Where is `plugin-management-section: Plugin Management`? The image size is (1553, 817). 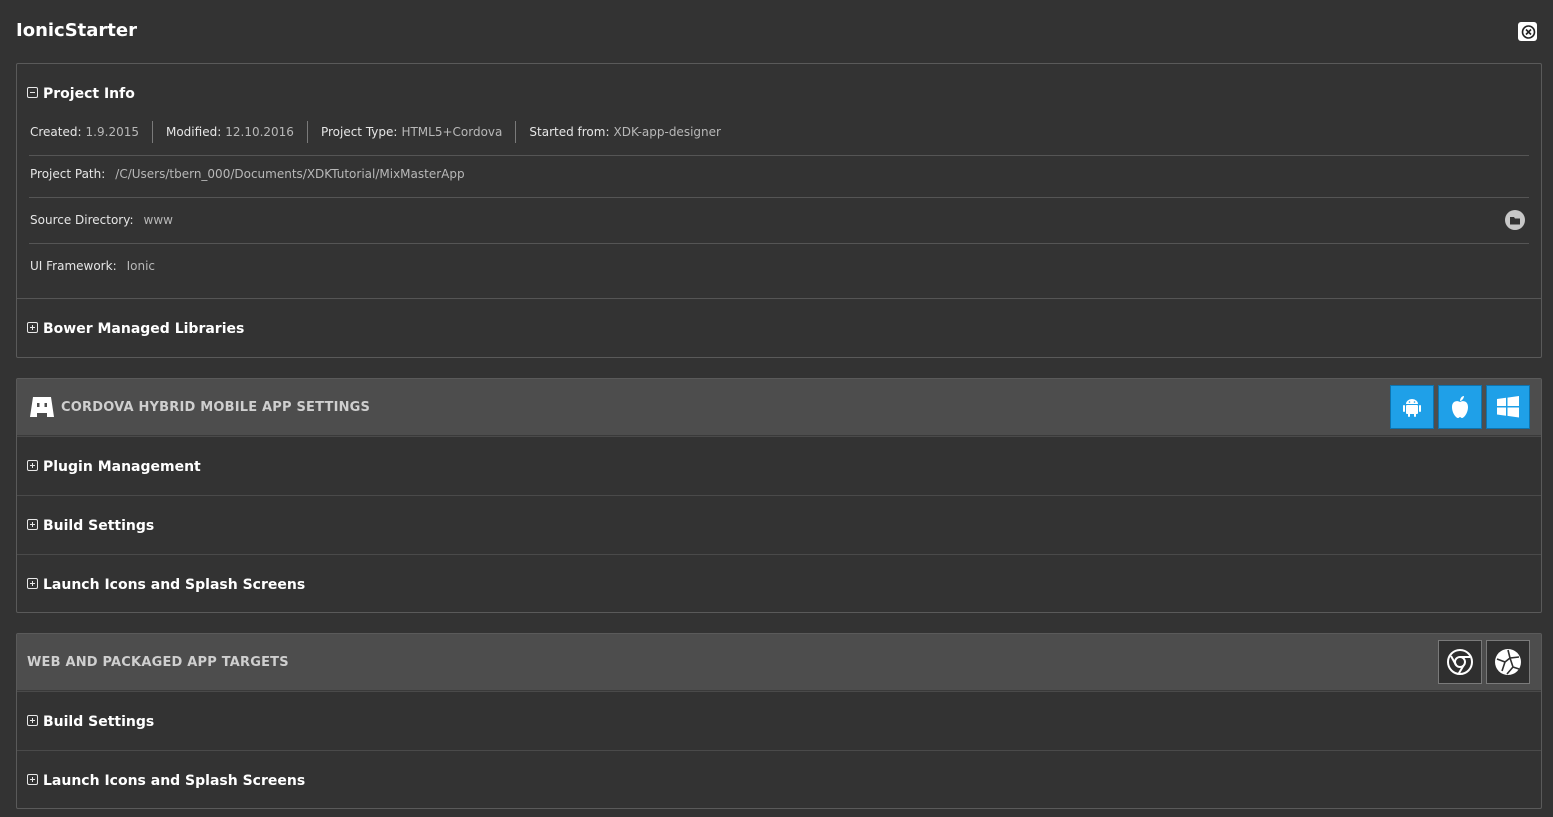 plugin-management-section: Plugin Management is located at coordinates (779, 465).